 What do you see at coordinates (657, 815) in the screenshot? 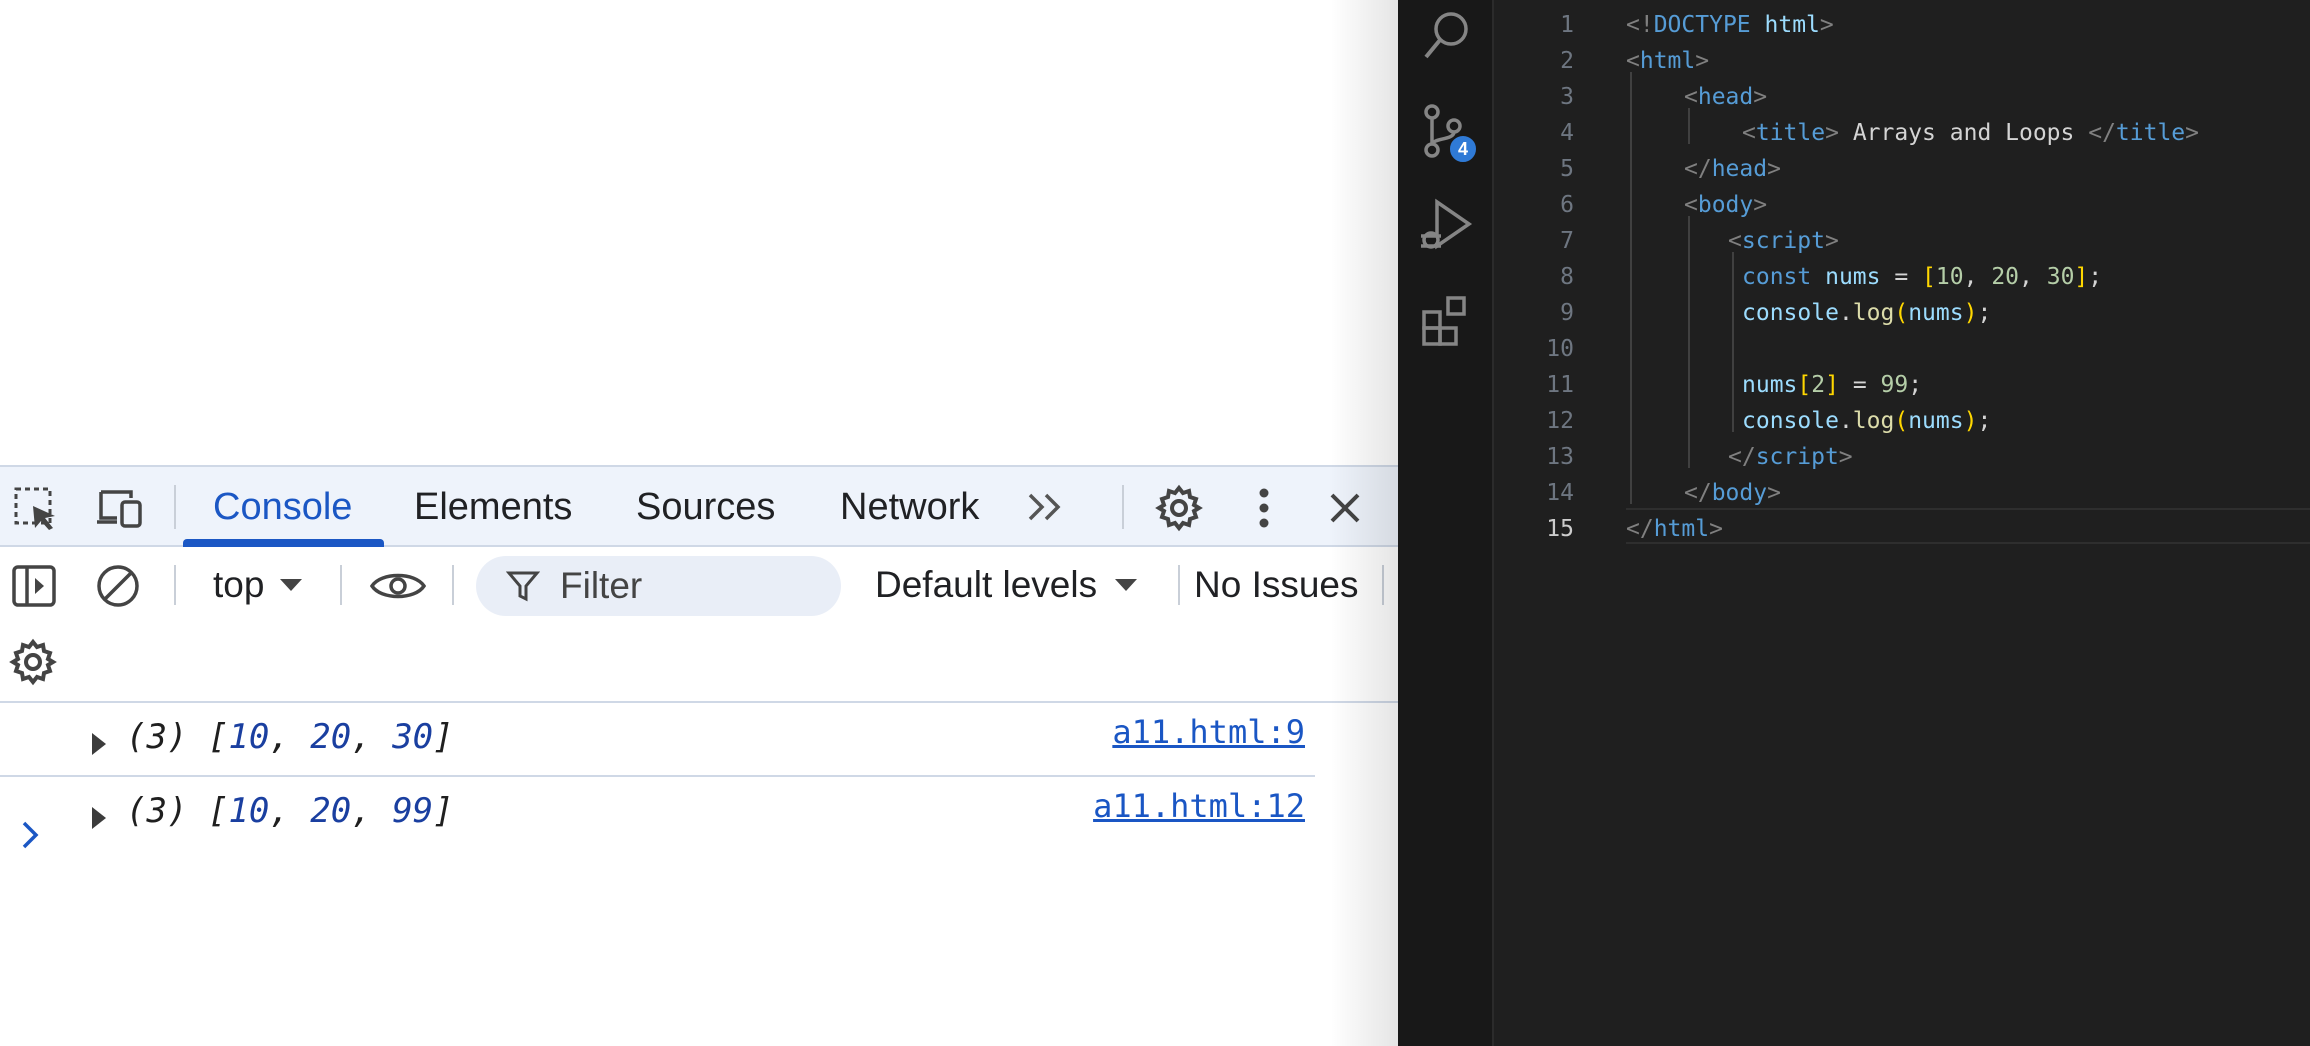
I see `console-log-entry: (3) [10, 20, 99] a11.html:12` at bounding box center [657, 815].